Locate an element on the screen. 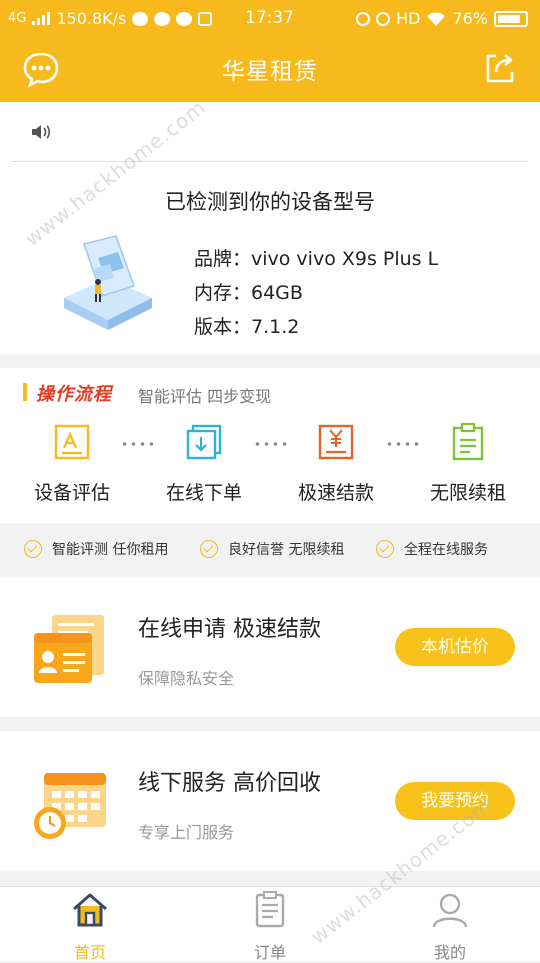 The height and width of the screenshot is (963, 540). mute-icon is located at coordinates (363, 18).